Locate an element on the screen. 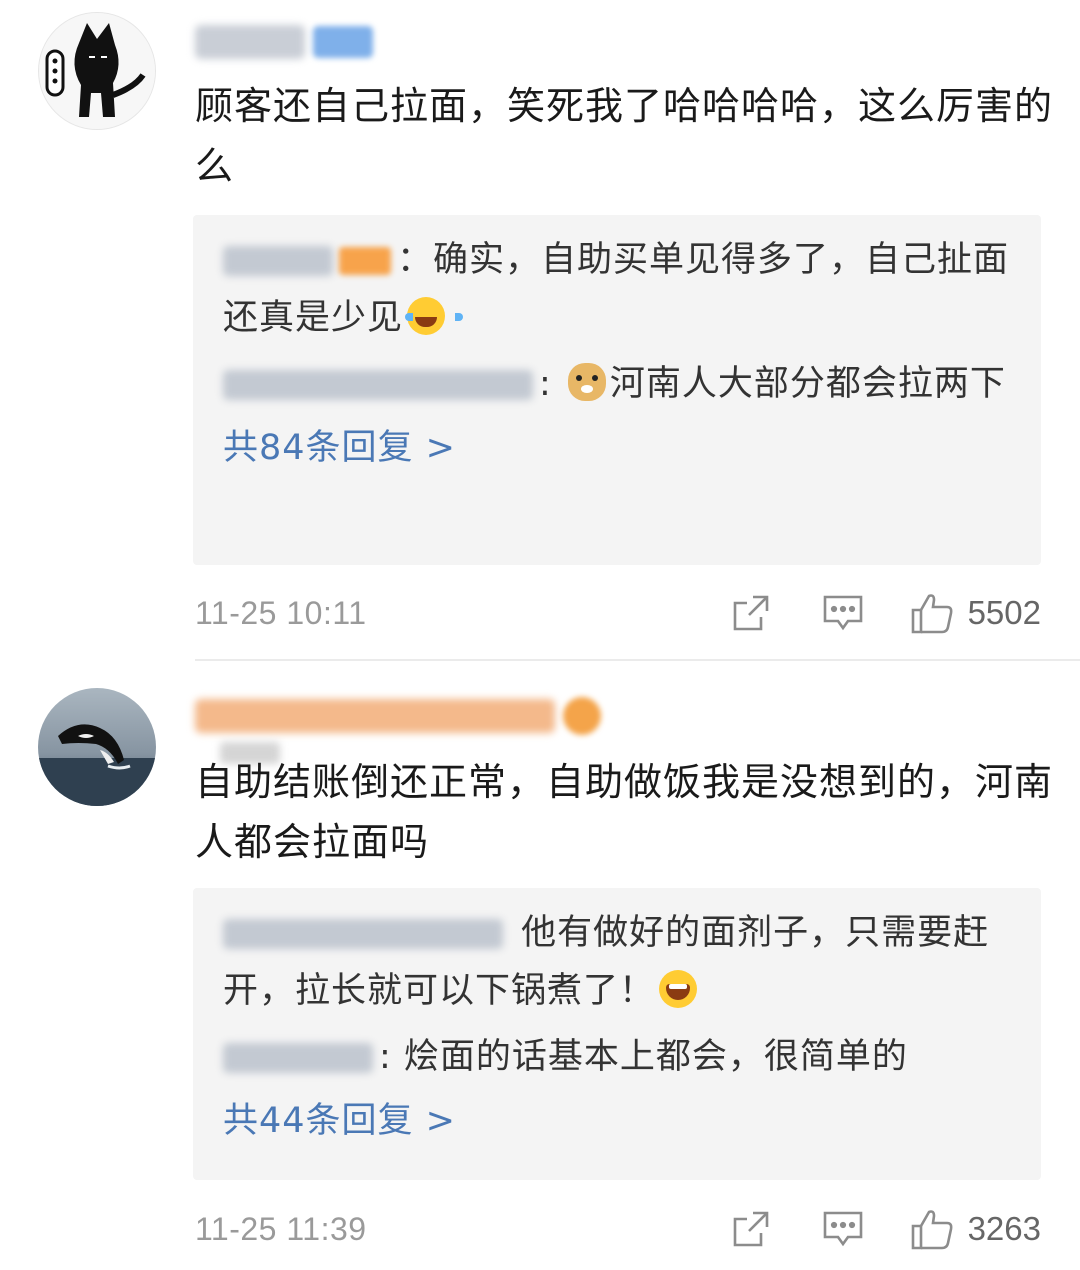  grin-emoji-icon is located at coordinates (678, 989).